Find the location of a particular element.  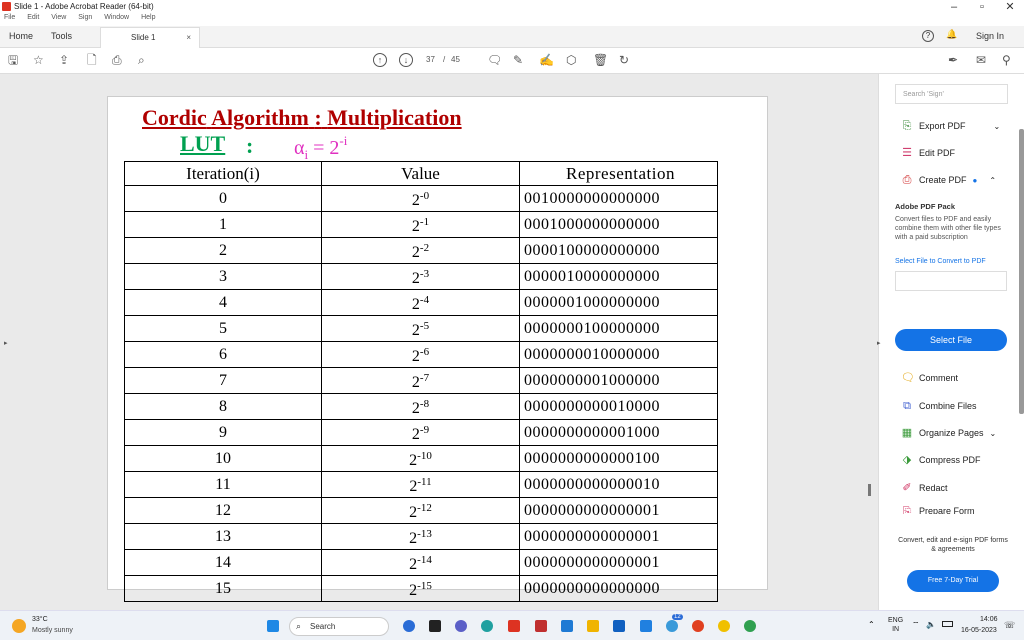

sign-icon: ✍ is located at coordinates (546, 60).